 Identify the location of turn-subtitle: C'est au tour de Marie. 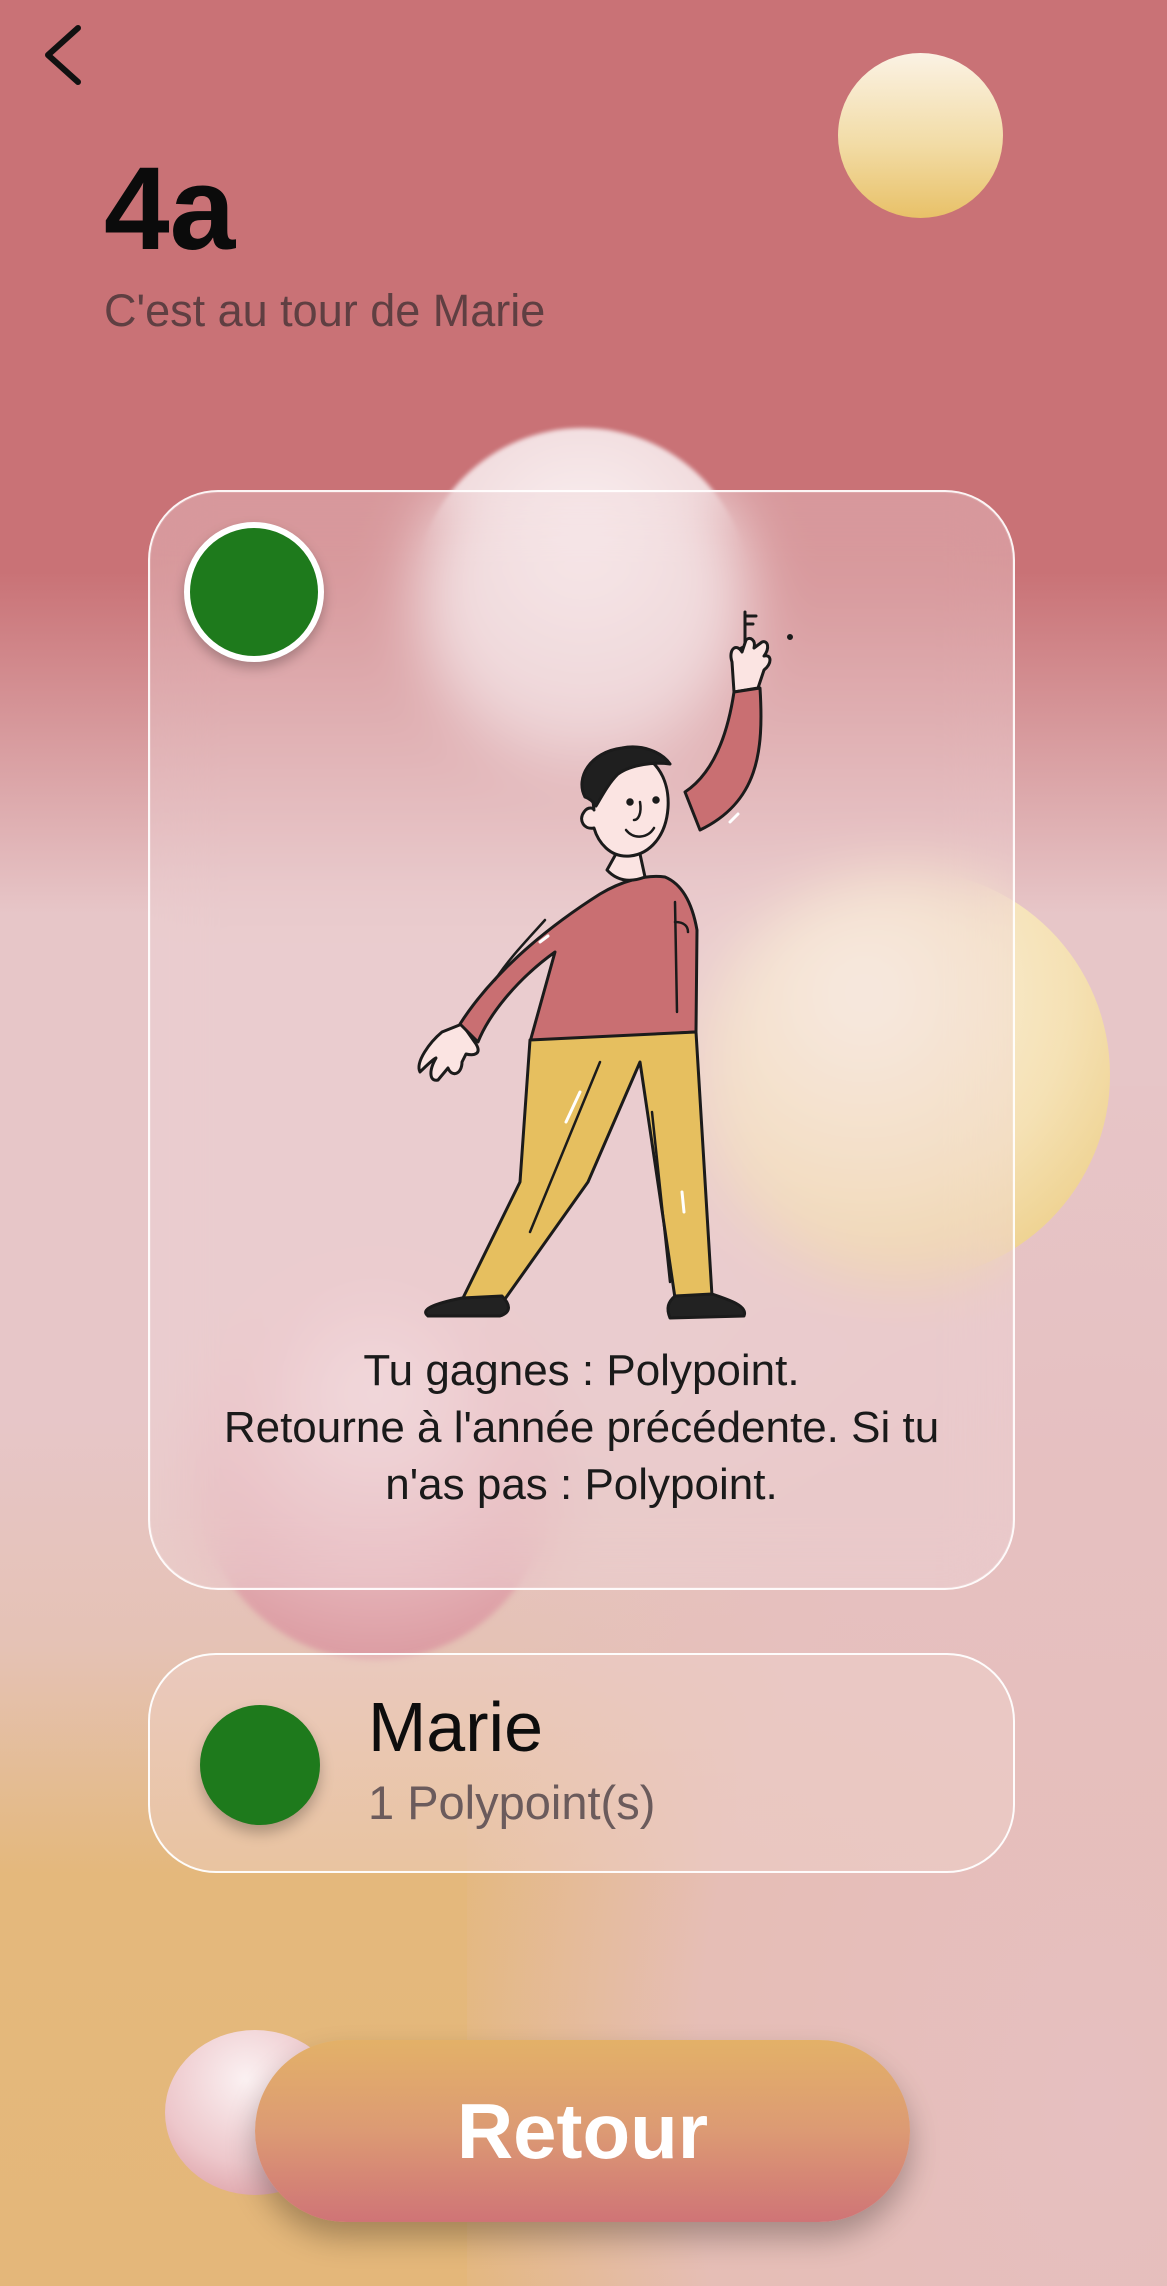
(325, 310).